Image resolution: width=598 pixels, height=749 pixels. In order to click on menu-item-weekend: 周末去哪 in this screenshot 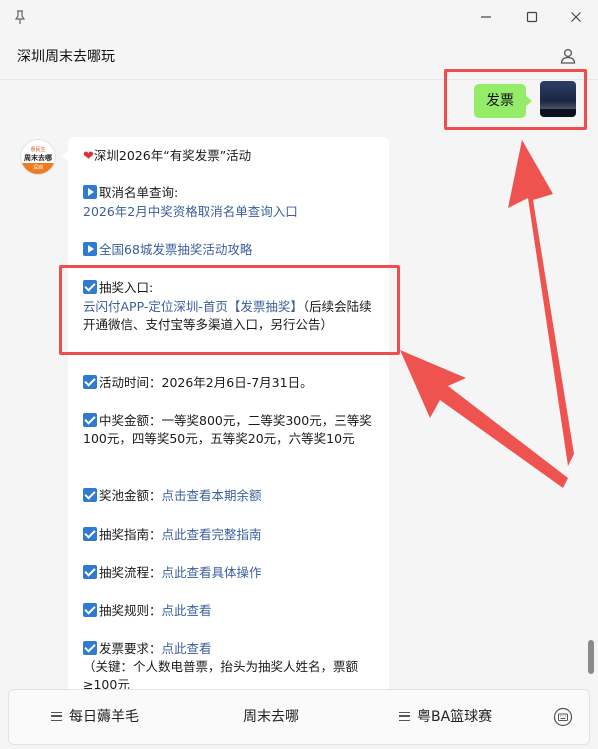, I will do `click(271, 717)`.